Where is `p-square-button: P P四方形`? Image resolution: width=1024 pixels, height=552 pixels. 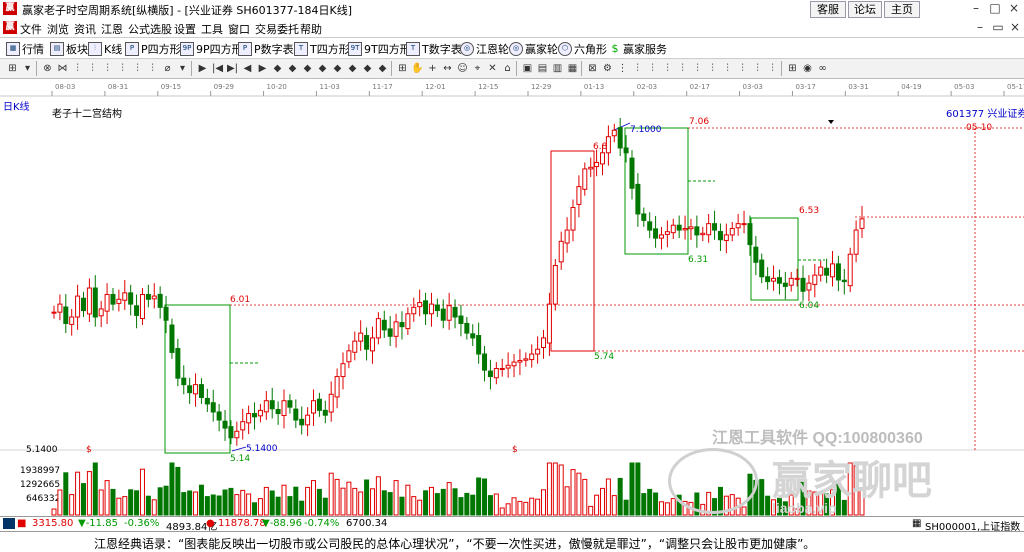
p-square-button: P P四方形 is located at coordinates (153, 49).